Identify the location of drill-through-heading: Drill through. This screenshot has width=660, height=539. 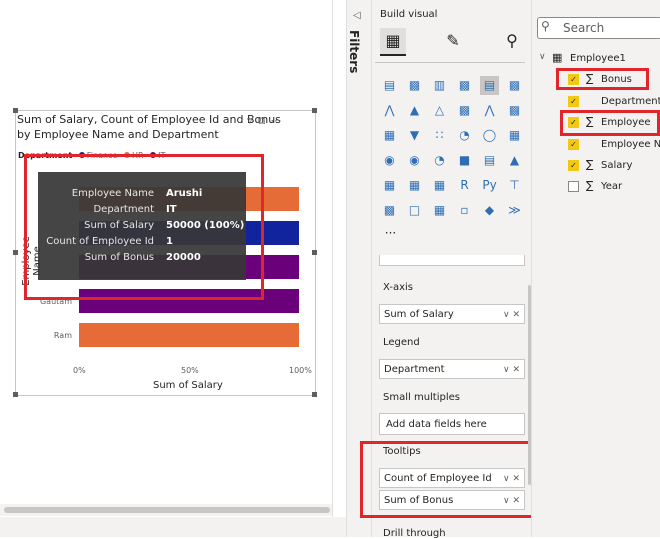
(414, 533).